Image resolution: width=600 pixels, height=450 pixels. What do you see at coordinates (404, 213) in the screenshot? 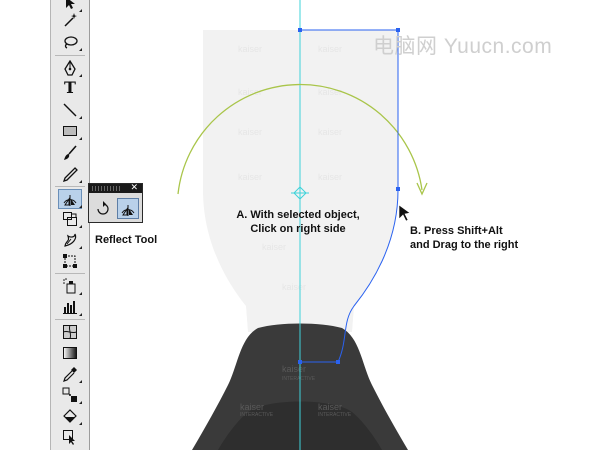
I see `reflect-cursor-icon` at bounding box center [404, 213].